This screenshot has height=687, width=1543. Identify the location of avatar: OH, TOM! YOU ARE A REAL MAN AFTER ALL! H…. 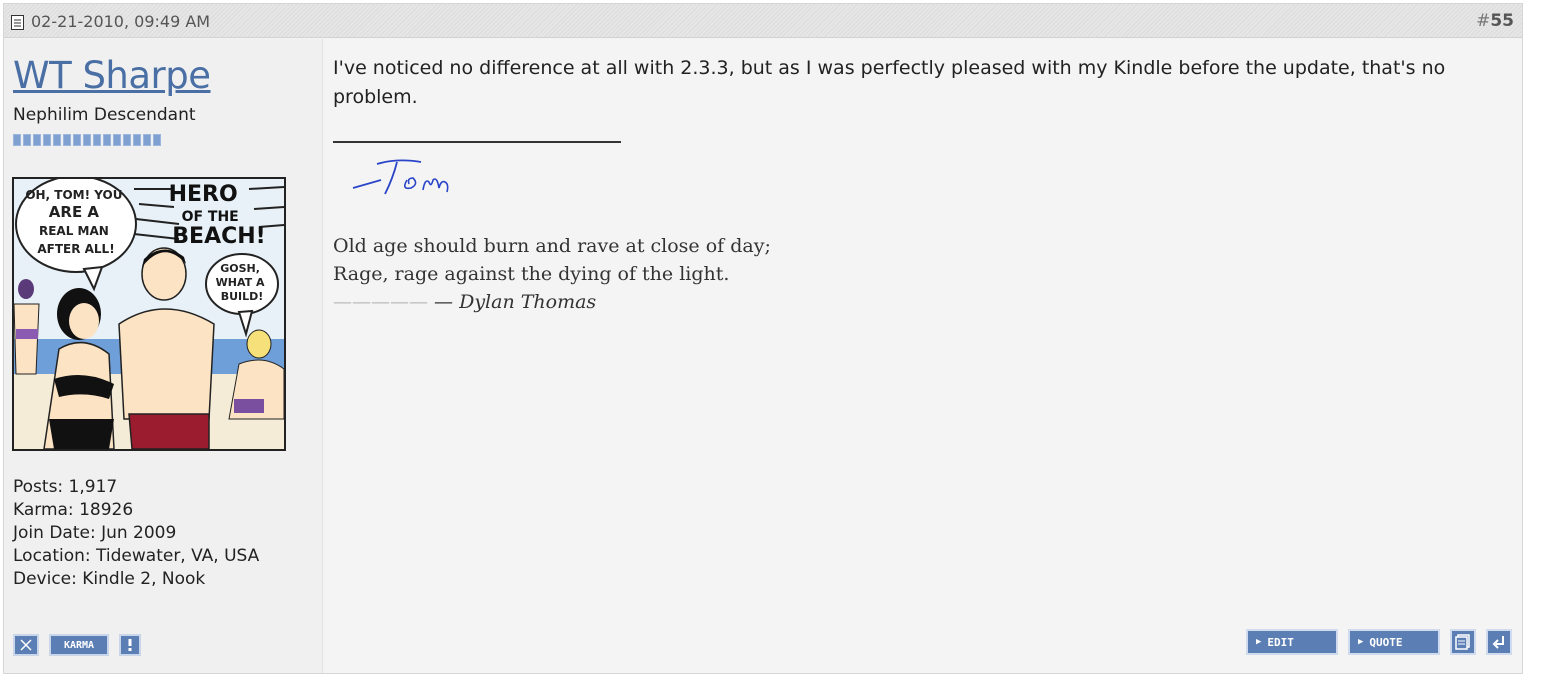
(149, 314).